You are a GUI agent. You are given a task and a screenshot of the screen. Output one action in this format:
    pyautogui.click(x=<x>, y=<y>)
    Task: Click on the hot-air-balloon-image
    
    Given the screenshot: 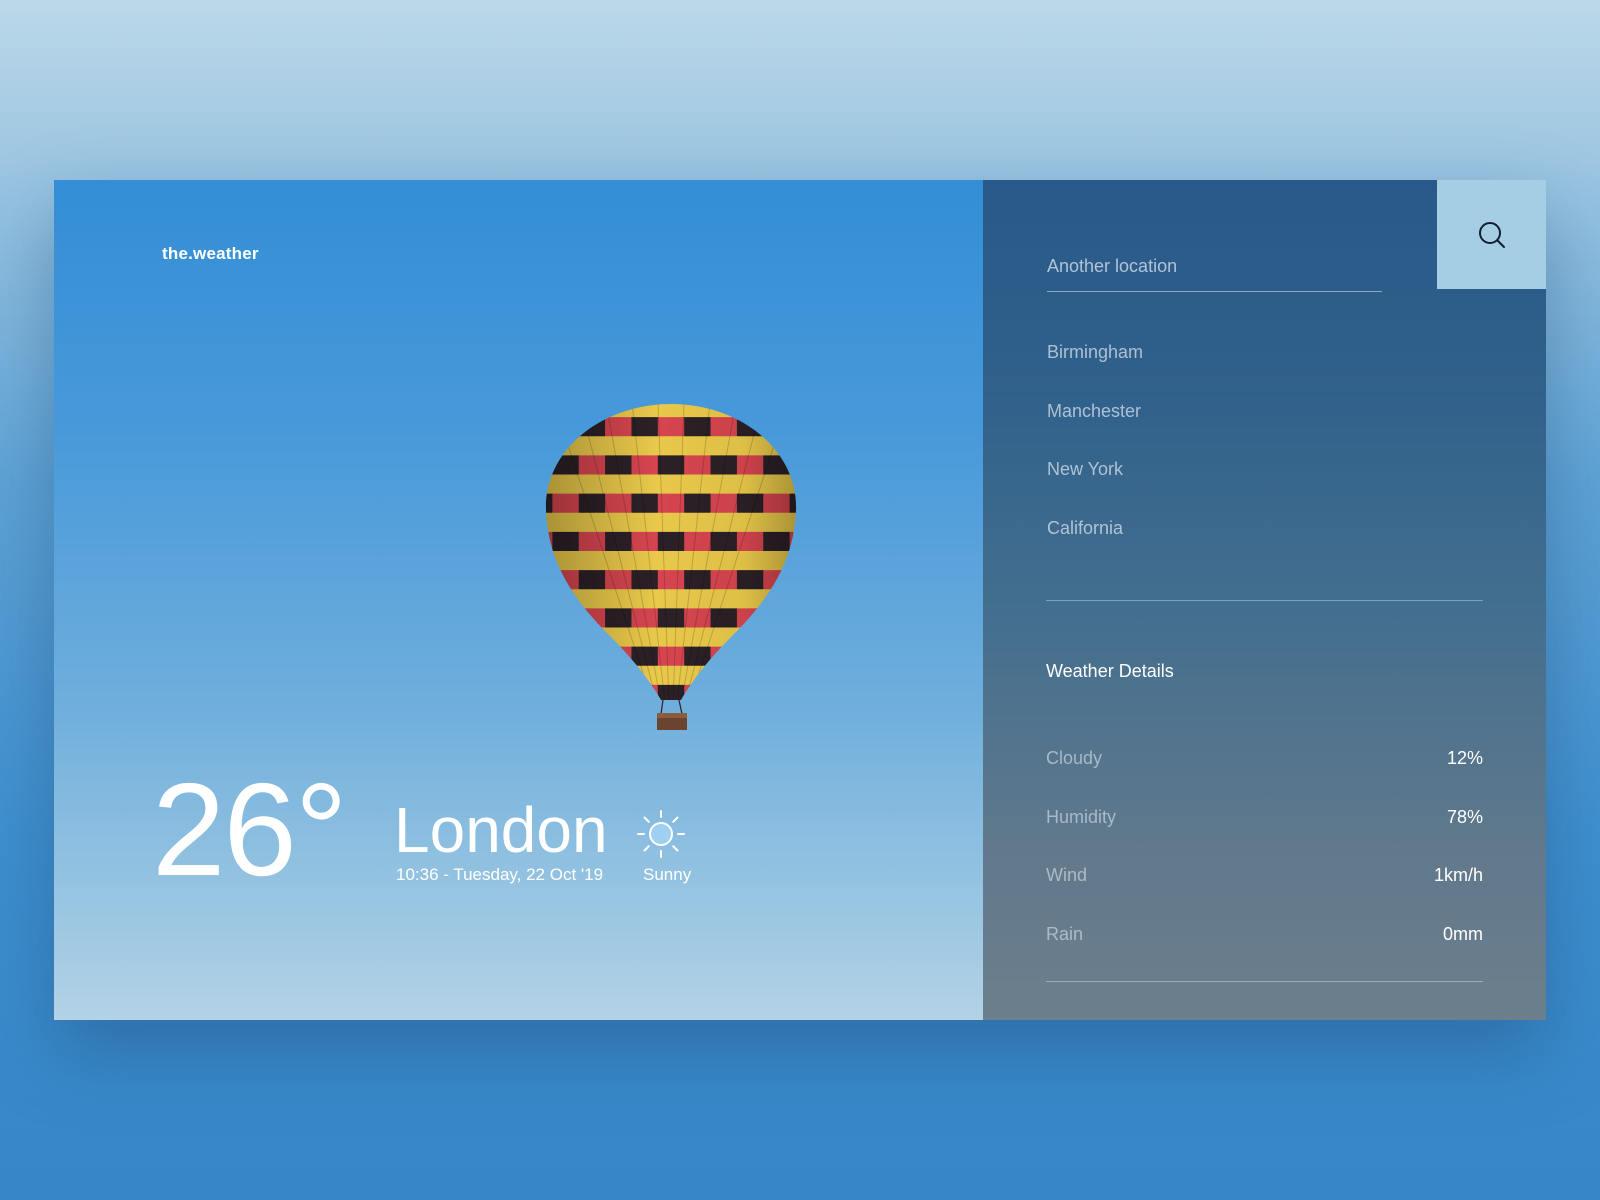 What is the action you would take?
    pyautogui.click(x=671, y=567)
    